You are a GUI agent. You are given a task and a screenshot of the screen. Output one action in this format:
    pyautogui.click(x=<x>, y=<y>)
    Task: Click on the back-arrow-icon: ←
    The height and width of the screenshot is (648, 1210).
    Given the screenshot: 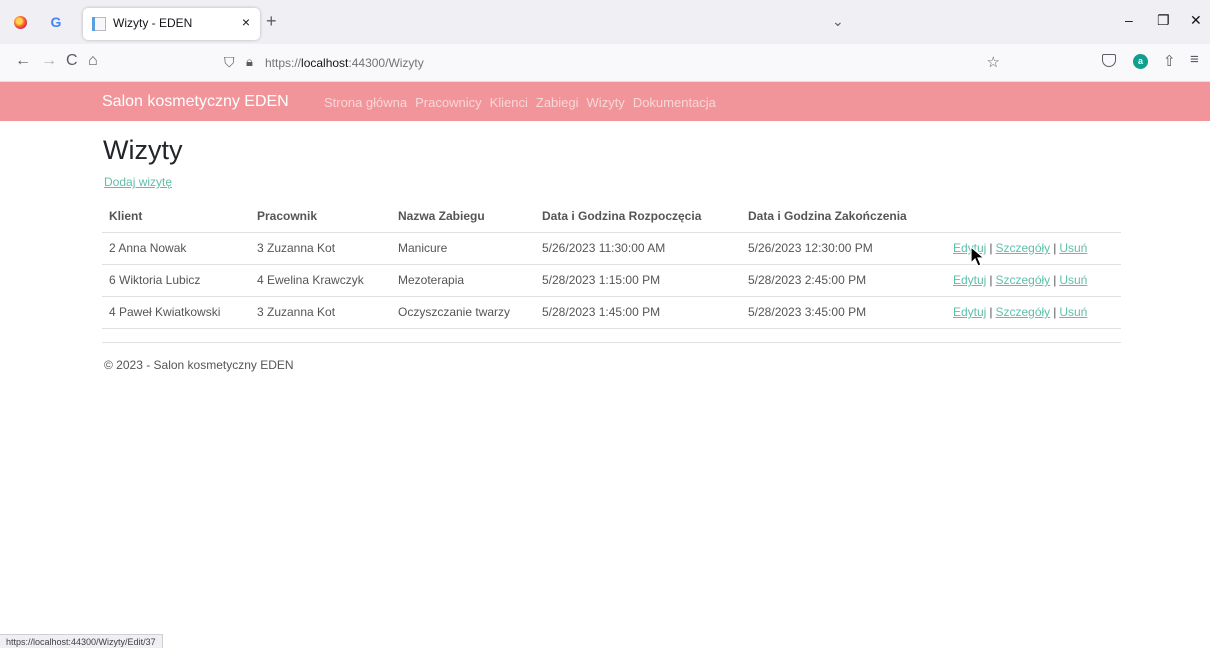 What is the action you would take?
    pyautogui.click(x=23, y=61)
    